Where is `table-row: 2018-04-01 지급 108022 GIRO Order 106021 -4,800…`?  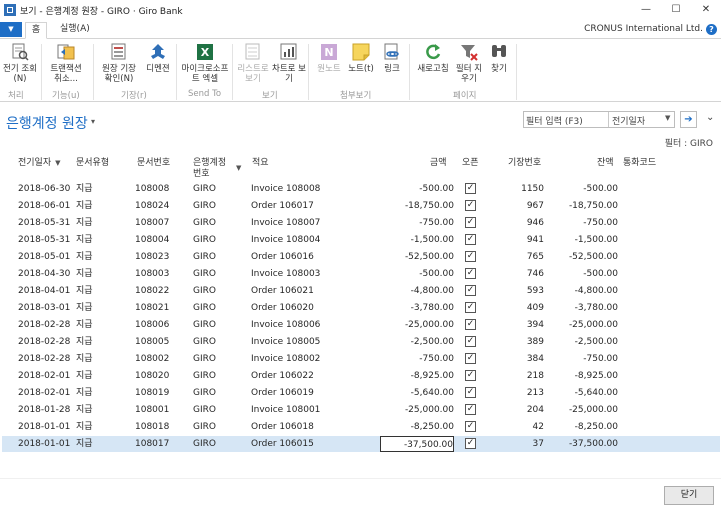
table-row: 2018-04-01 지급 108022 GIRO Order 106021 -4,800… is located at coordinates (361, 291).